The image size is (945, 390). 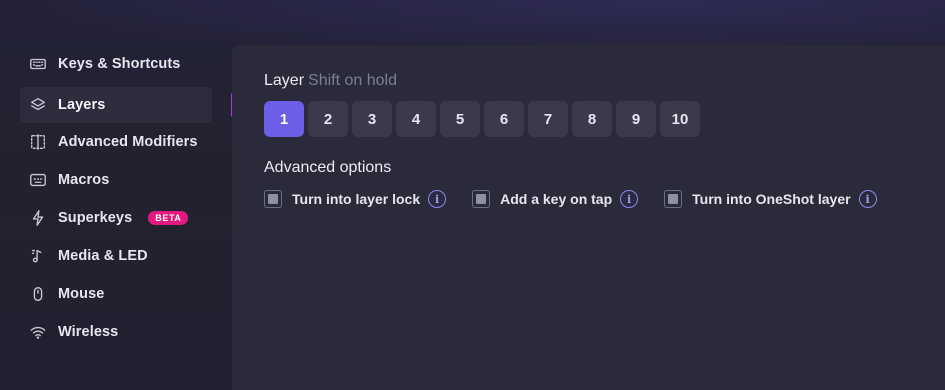 What do you see at coordinates (38, 180) in the screenshot?
I see `macros-icon` at bounding box center [38, 180].